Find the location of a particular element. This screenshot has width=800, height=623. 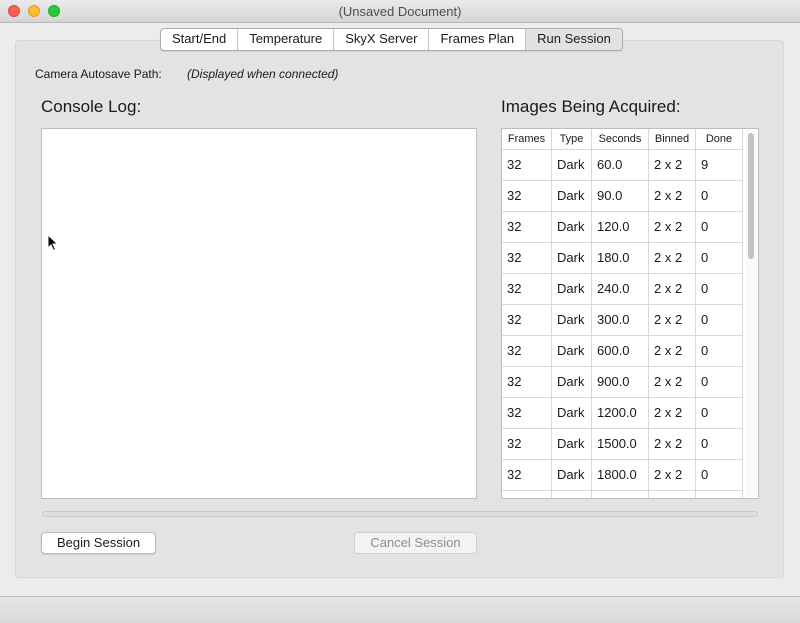

table-row: 32 Dark 1200.0 2 x 2 0 is located at coordinates (622, 413).